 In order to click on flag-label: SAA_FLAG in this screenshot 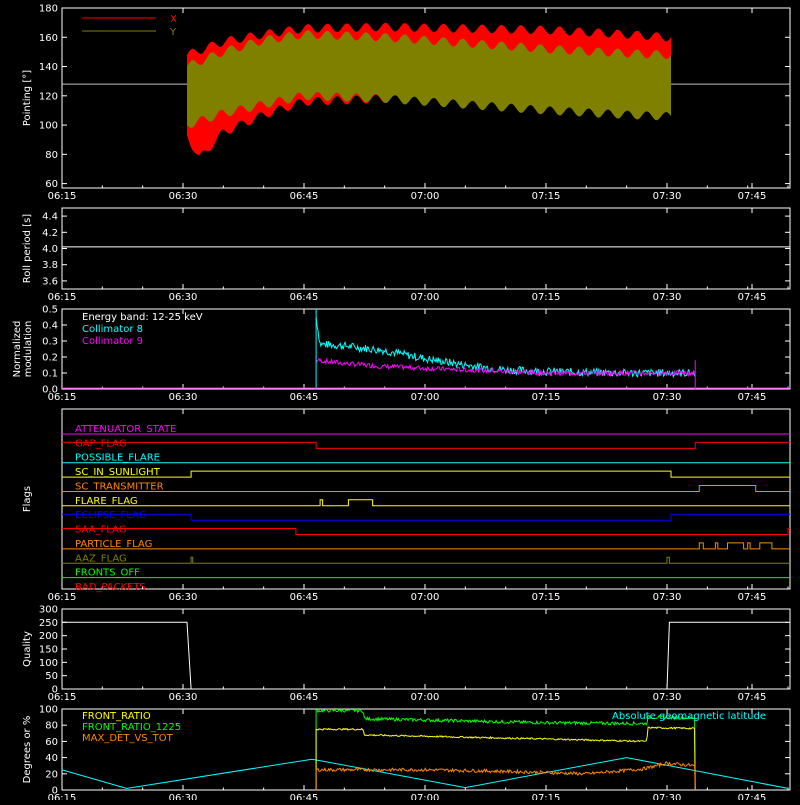, I will do `click(100, 530)`.